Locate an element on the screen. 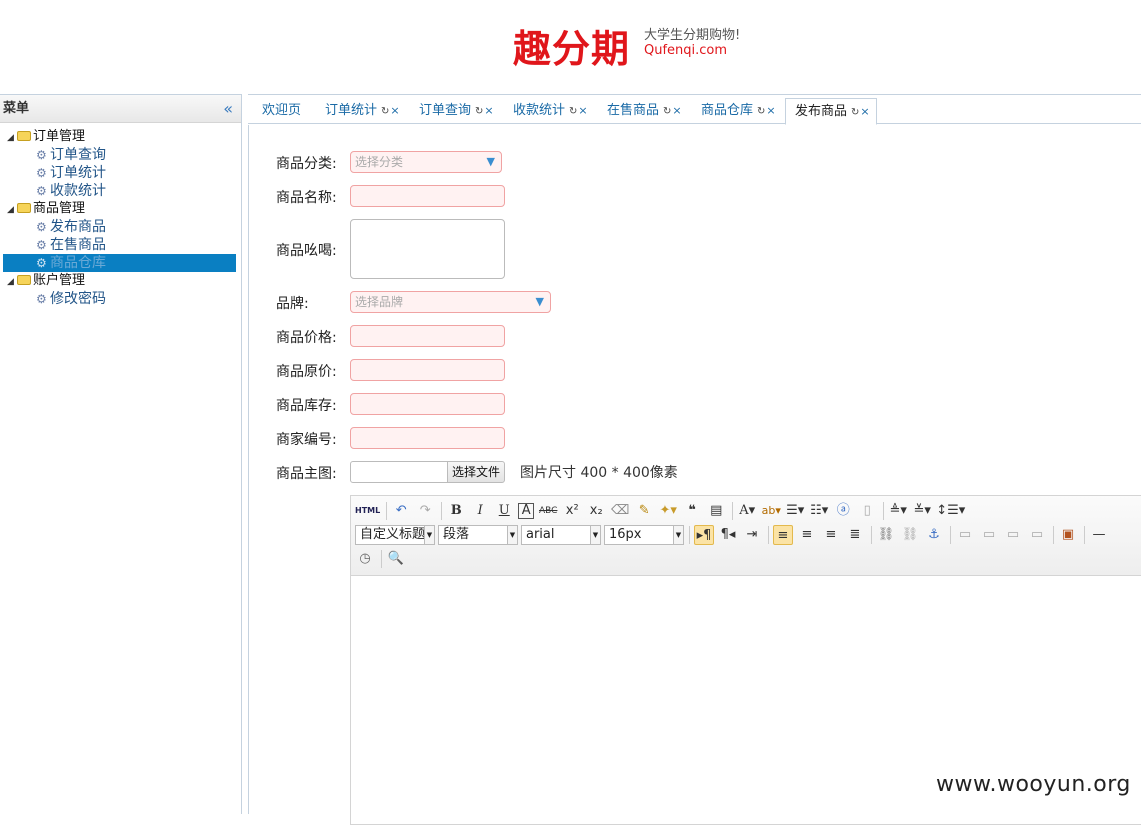 Image resolution: width=1141 pixels, height=825 pixels. font-size-combo: 16px ▼ is located at coordinates (644, 535).